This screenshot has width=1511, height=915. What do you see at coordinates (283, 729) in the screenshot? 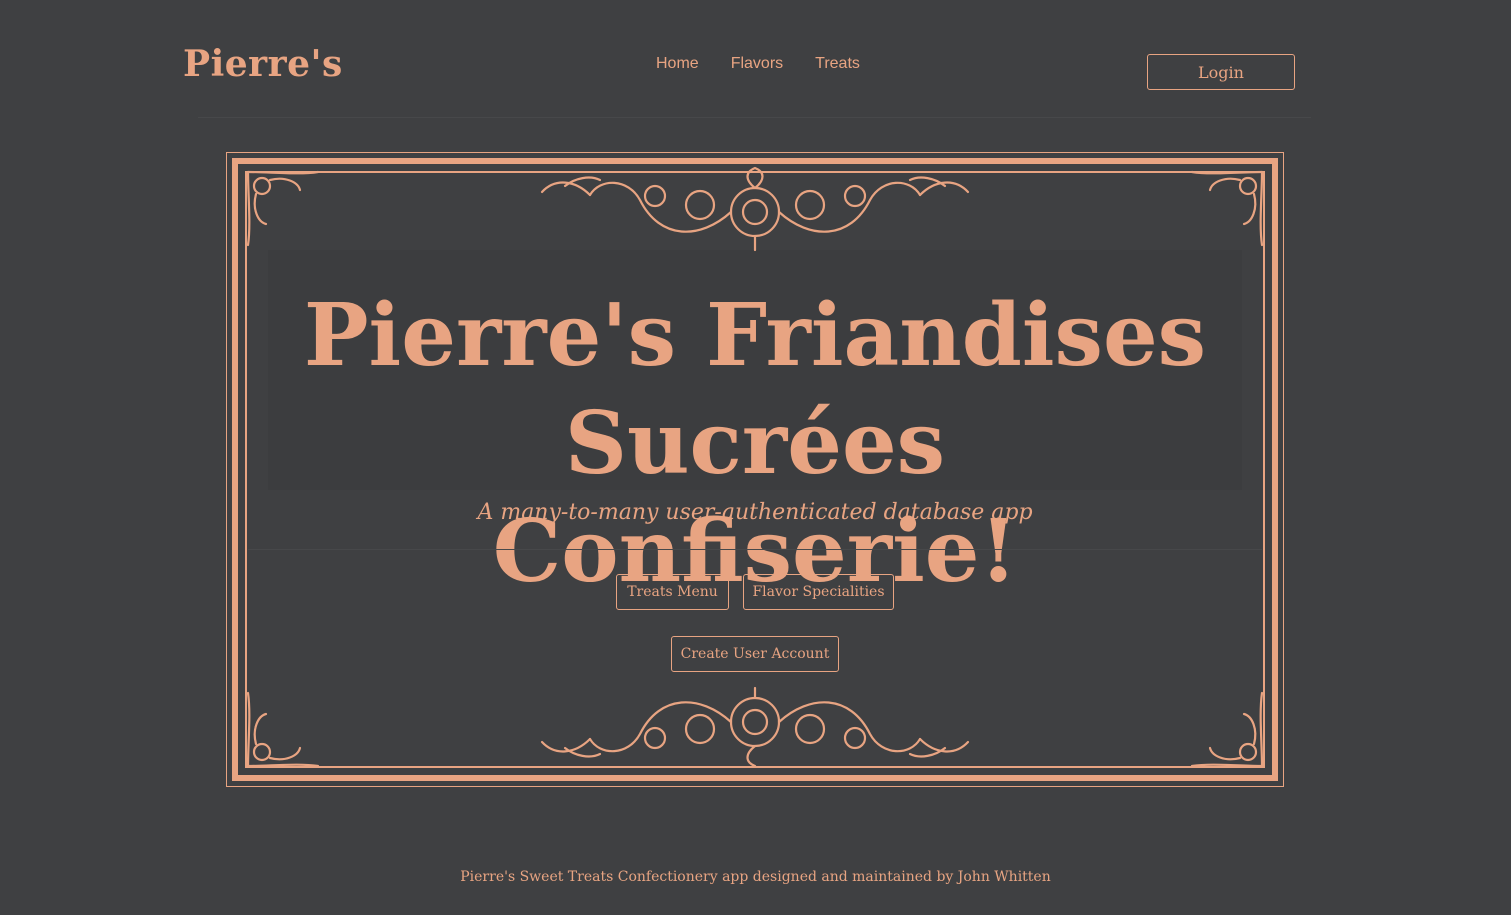
I see `corner-bottom-left-icon` at bounding box center [283, 729].